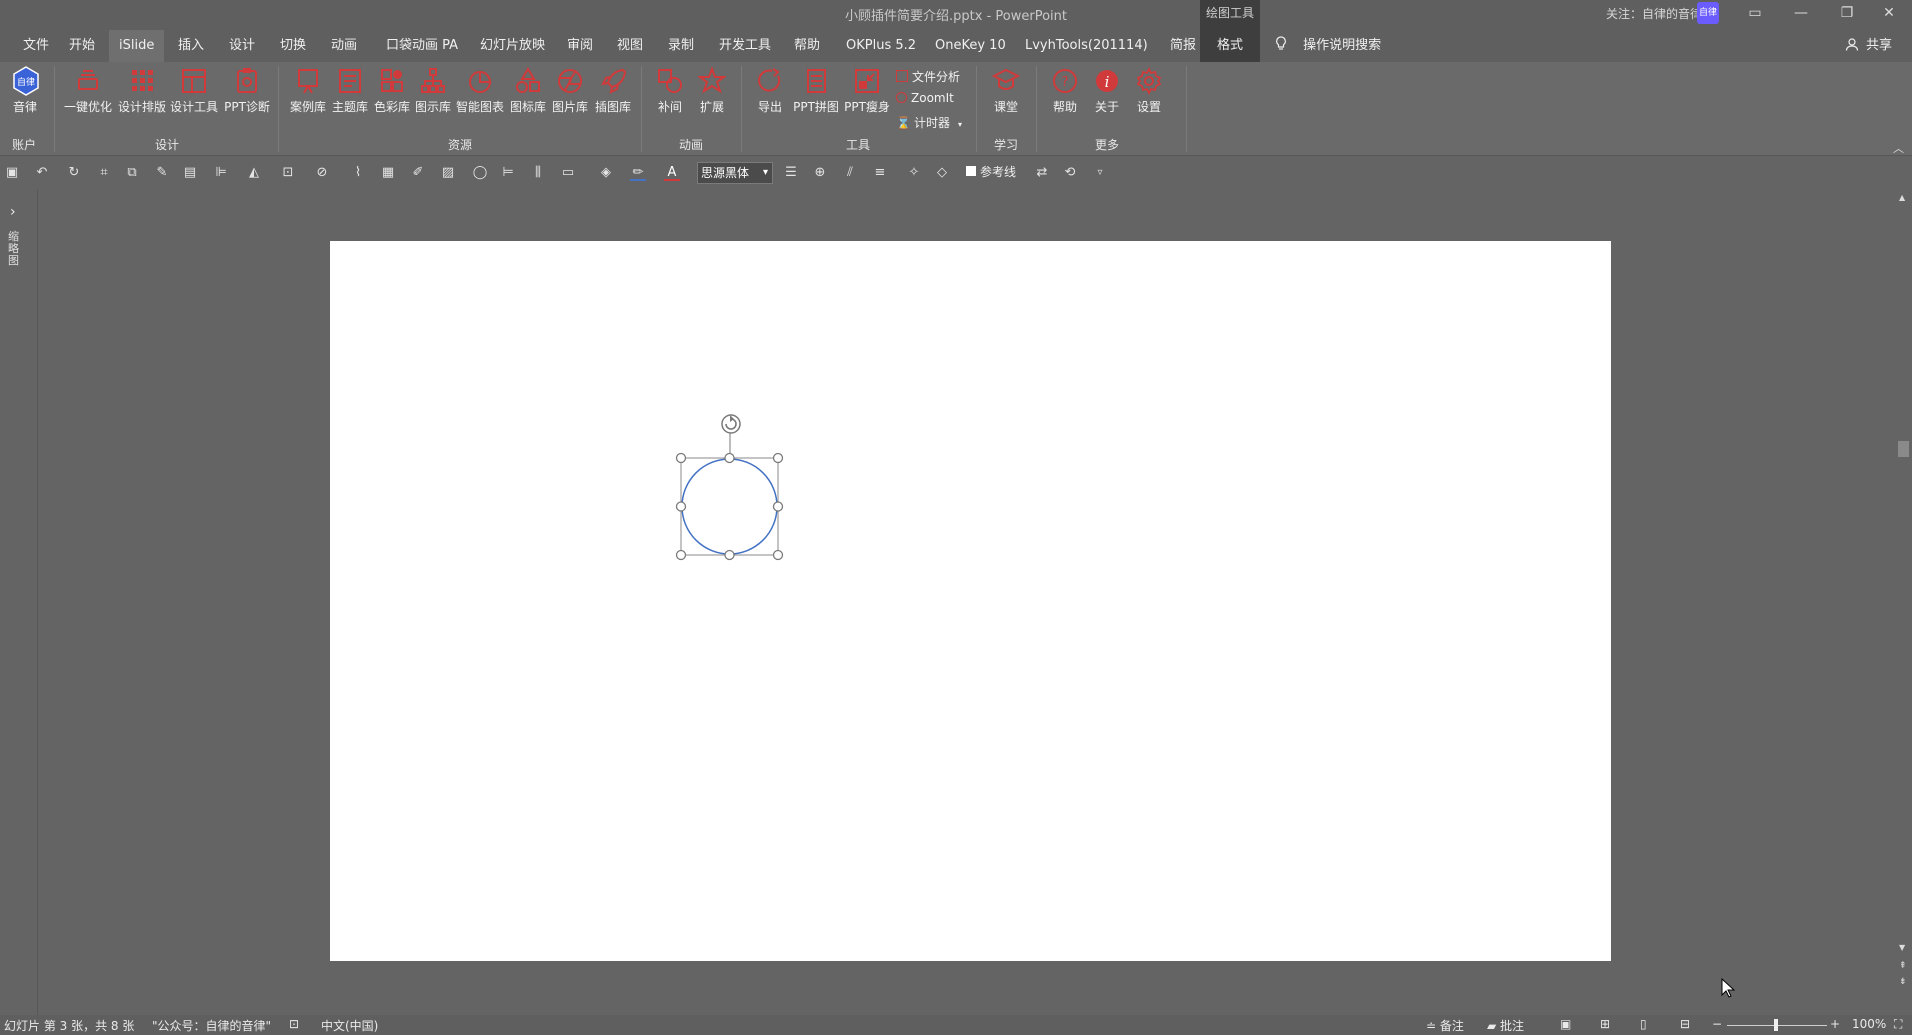 This screenshot has height=1035, width=1912. I want to click on link-icon: ⇄, so click(1042, 173).